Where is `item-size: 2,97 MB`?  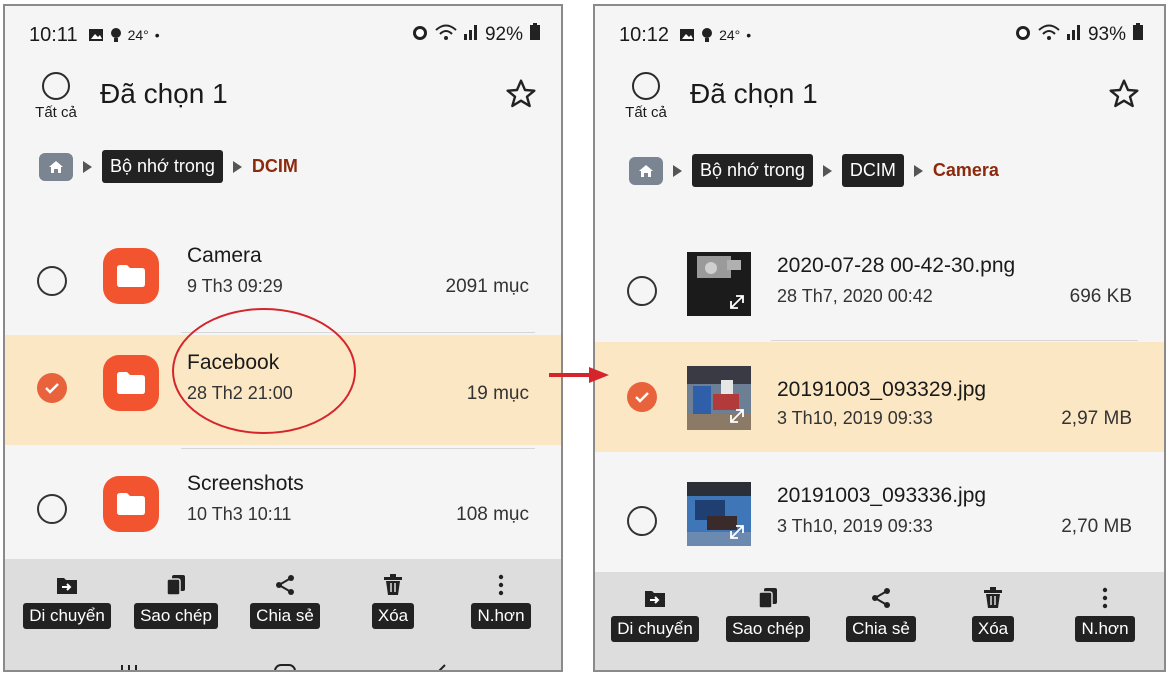 item-size: 2,97 MB is located at coordinates (1096, 418).